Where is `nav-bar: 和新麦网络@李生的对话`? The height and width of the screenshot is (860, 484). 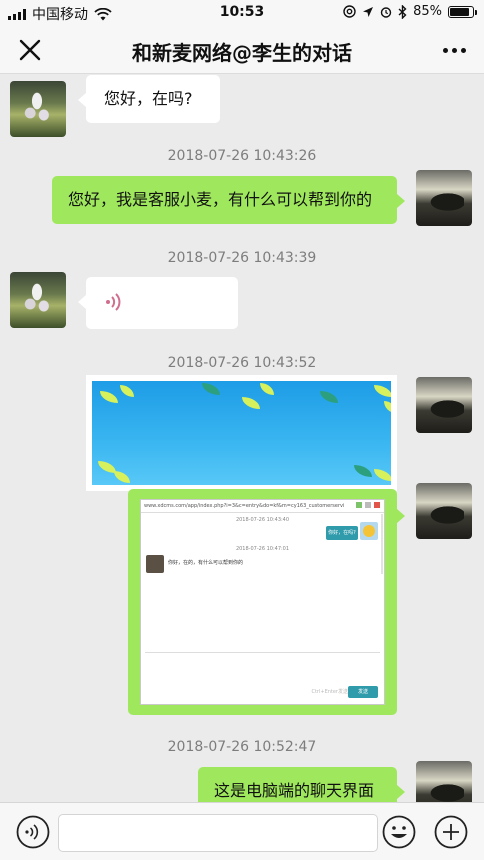 nav-bar: 和新麦网络@李生的对话 is located at coordinates (242, 50).